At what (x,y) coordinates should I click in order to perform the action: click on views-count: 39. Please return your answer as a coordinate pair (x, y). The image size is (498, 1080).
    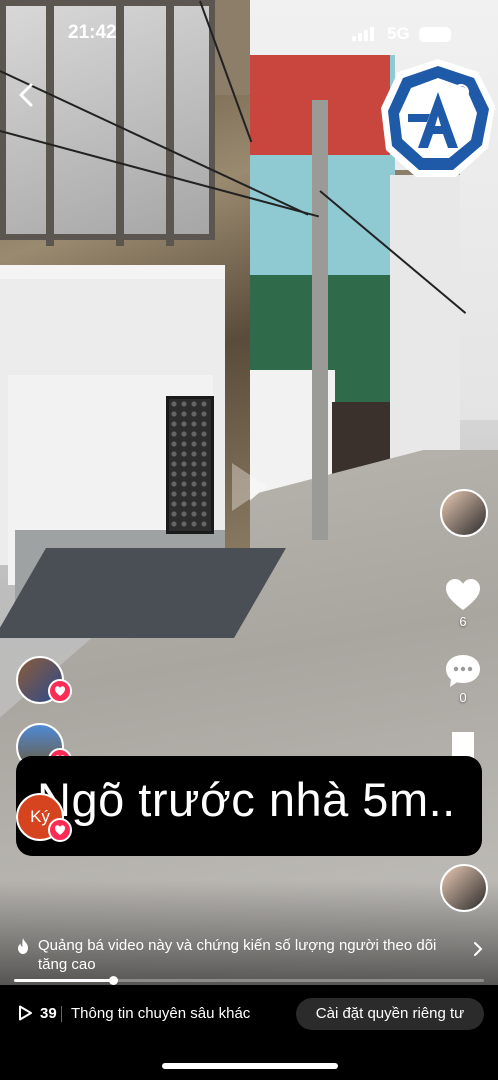
    Looking at the image, I should click on (48, 1013).